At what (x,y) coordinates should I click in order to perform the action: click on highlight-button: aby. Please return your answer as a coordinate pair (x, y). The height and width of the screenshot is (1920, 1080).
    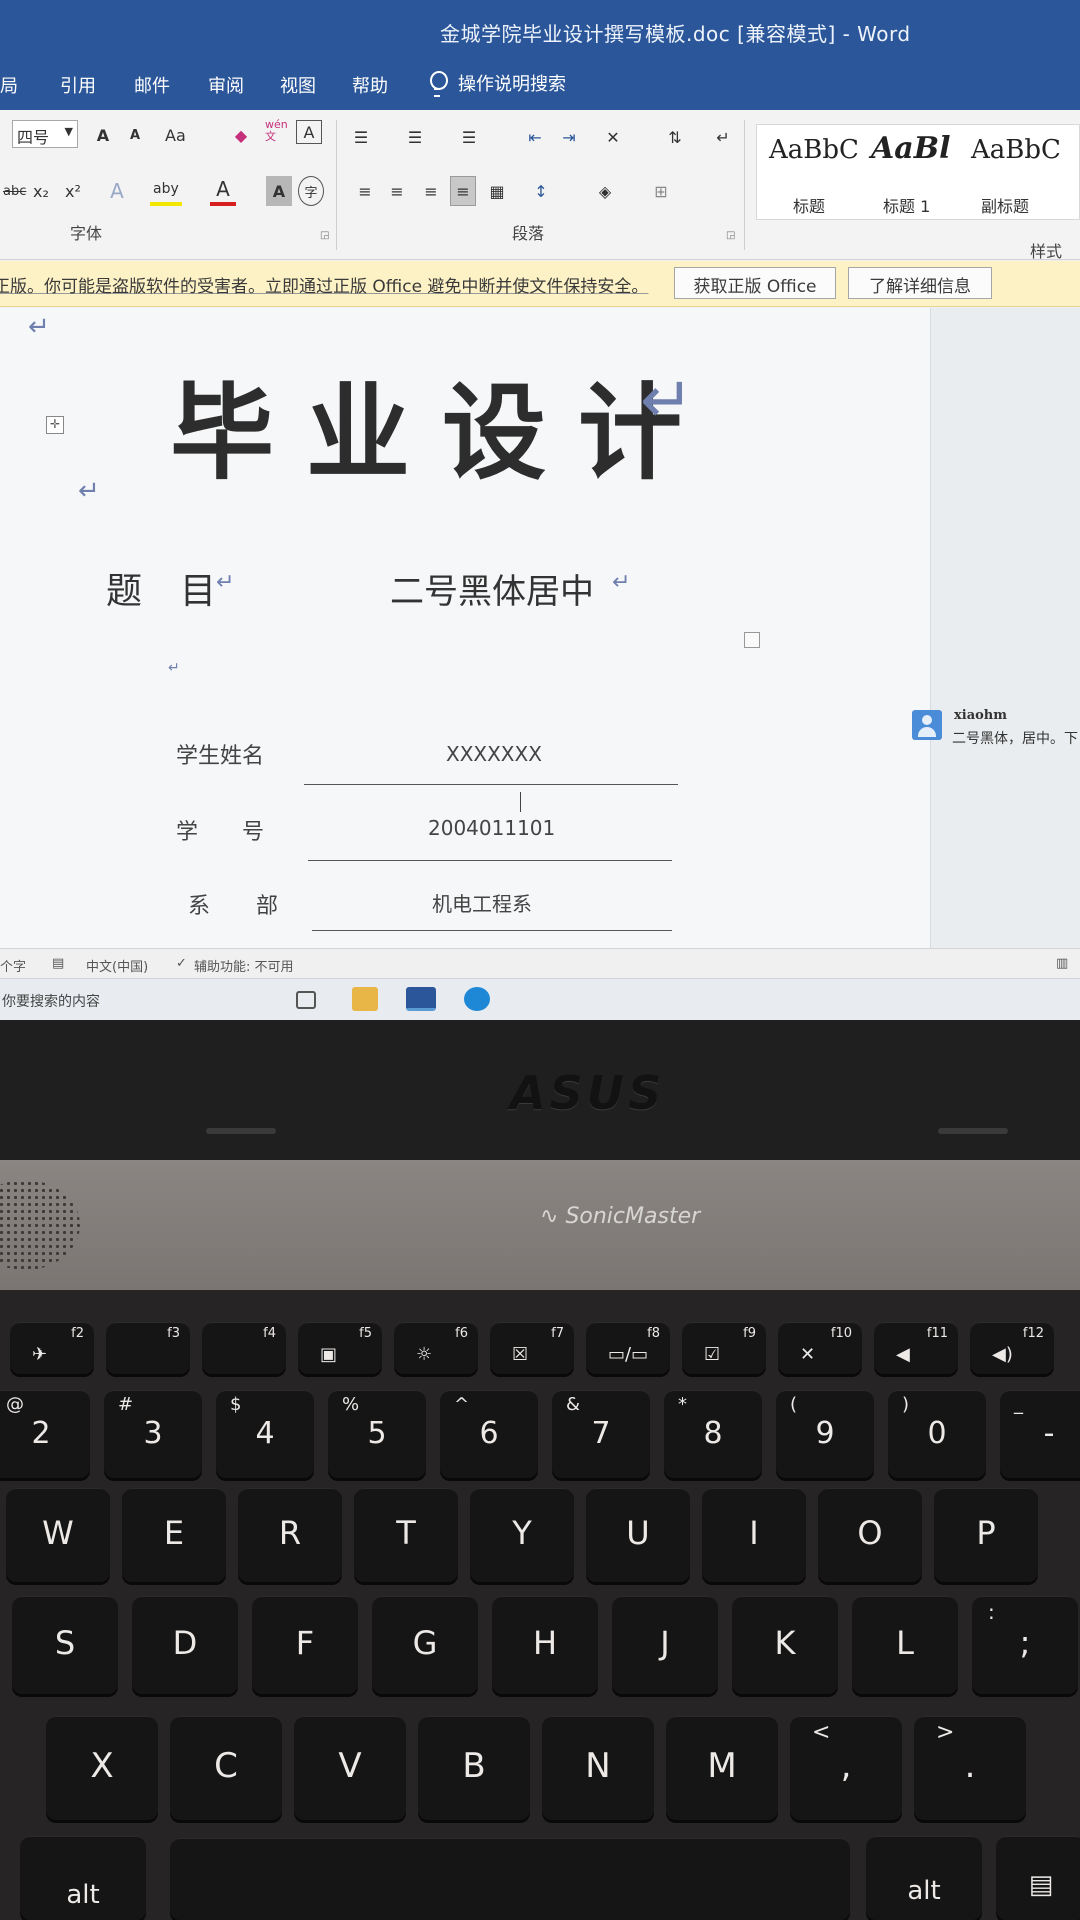
    Looking at the image, I should click on (166, 191).